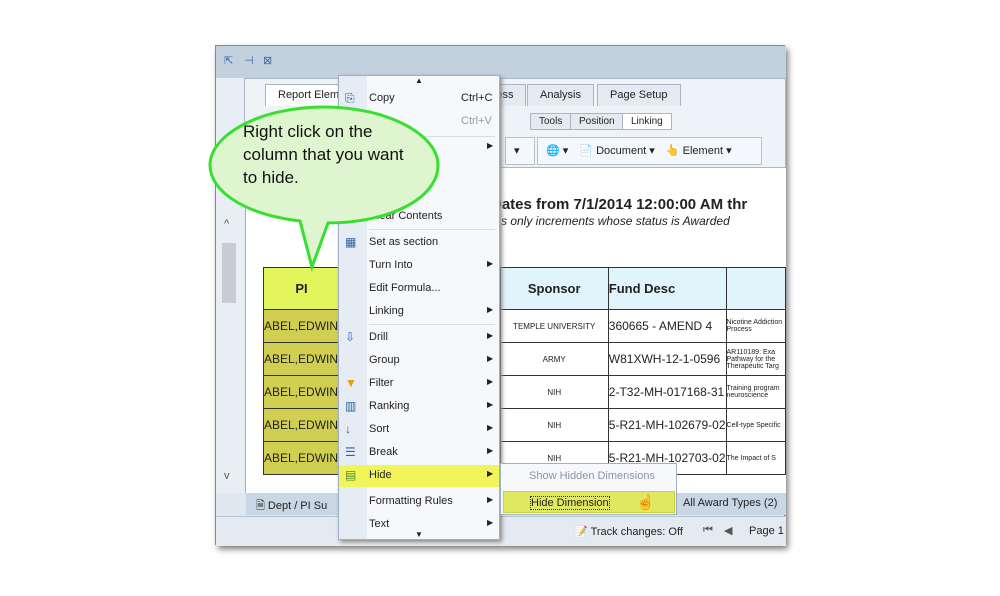 The width and height of the screenshot is (1000, 596). Describe the element at coordinates (708, 530) in the screenshot. I see `first-page-icon: ⏮` at that location.